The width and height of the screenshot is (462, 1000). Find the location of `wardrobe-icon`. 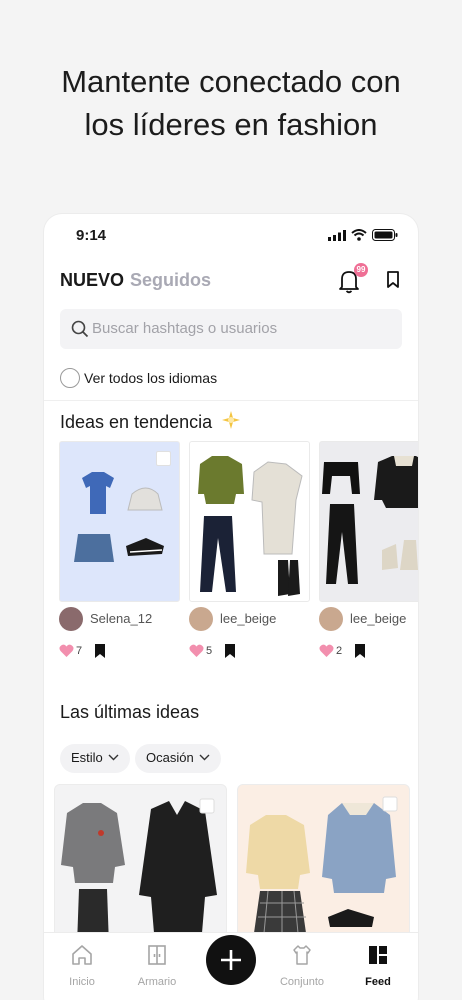

wardrobe-icon is located at coordinates (157, 955).